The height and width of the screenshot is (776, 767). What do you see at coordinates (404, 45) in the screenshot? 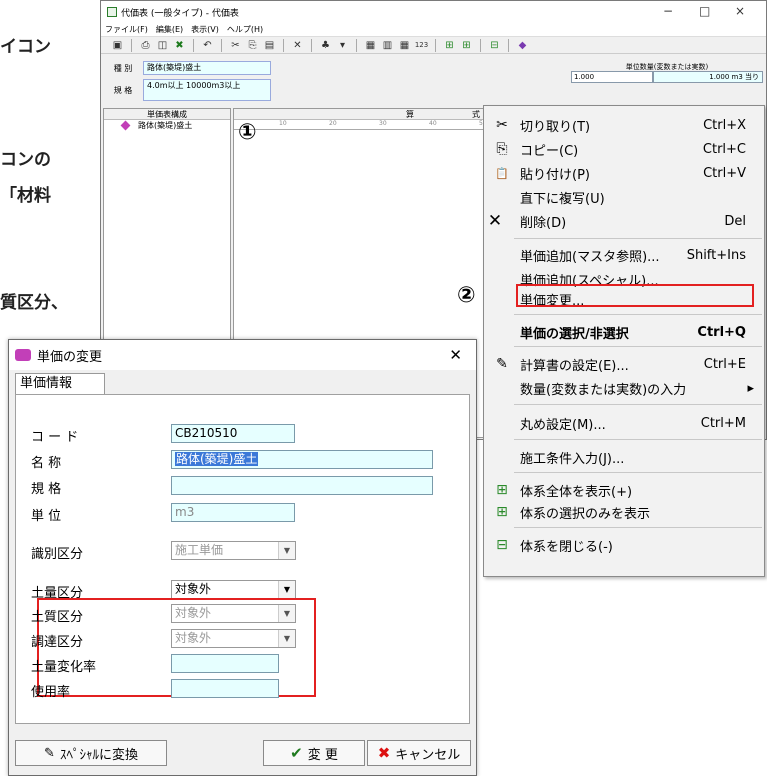
I see `grid-icon: ▦` at bounding box center [404, 45].